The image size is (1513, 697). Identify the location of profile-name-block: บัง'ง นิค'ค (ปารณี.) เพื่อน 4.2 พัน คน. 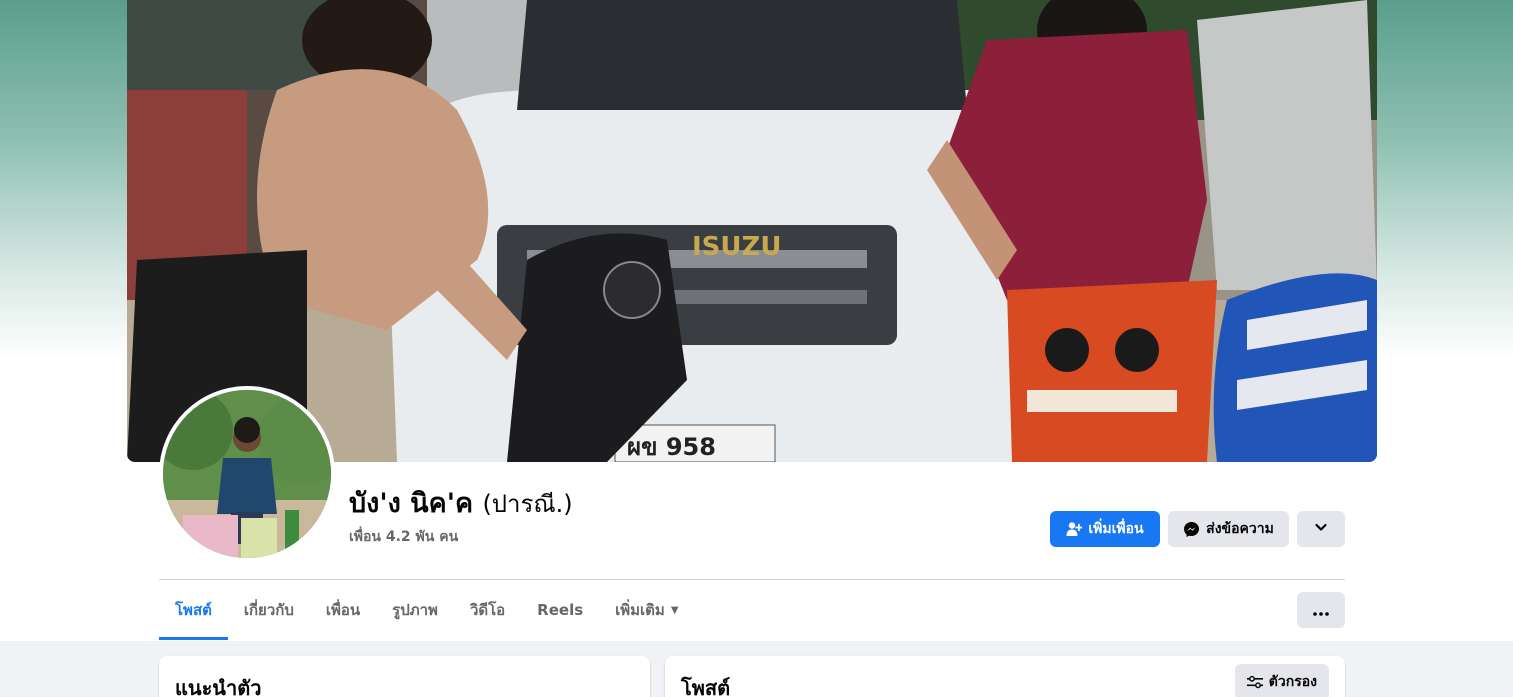
(461, 517).